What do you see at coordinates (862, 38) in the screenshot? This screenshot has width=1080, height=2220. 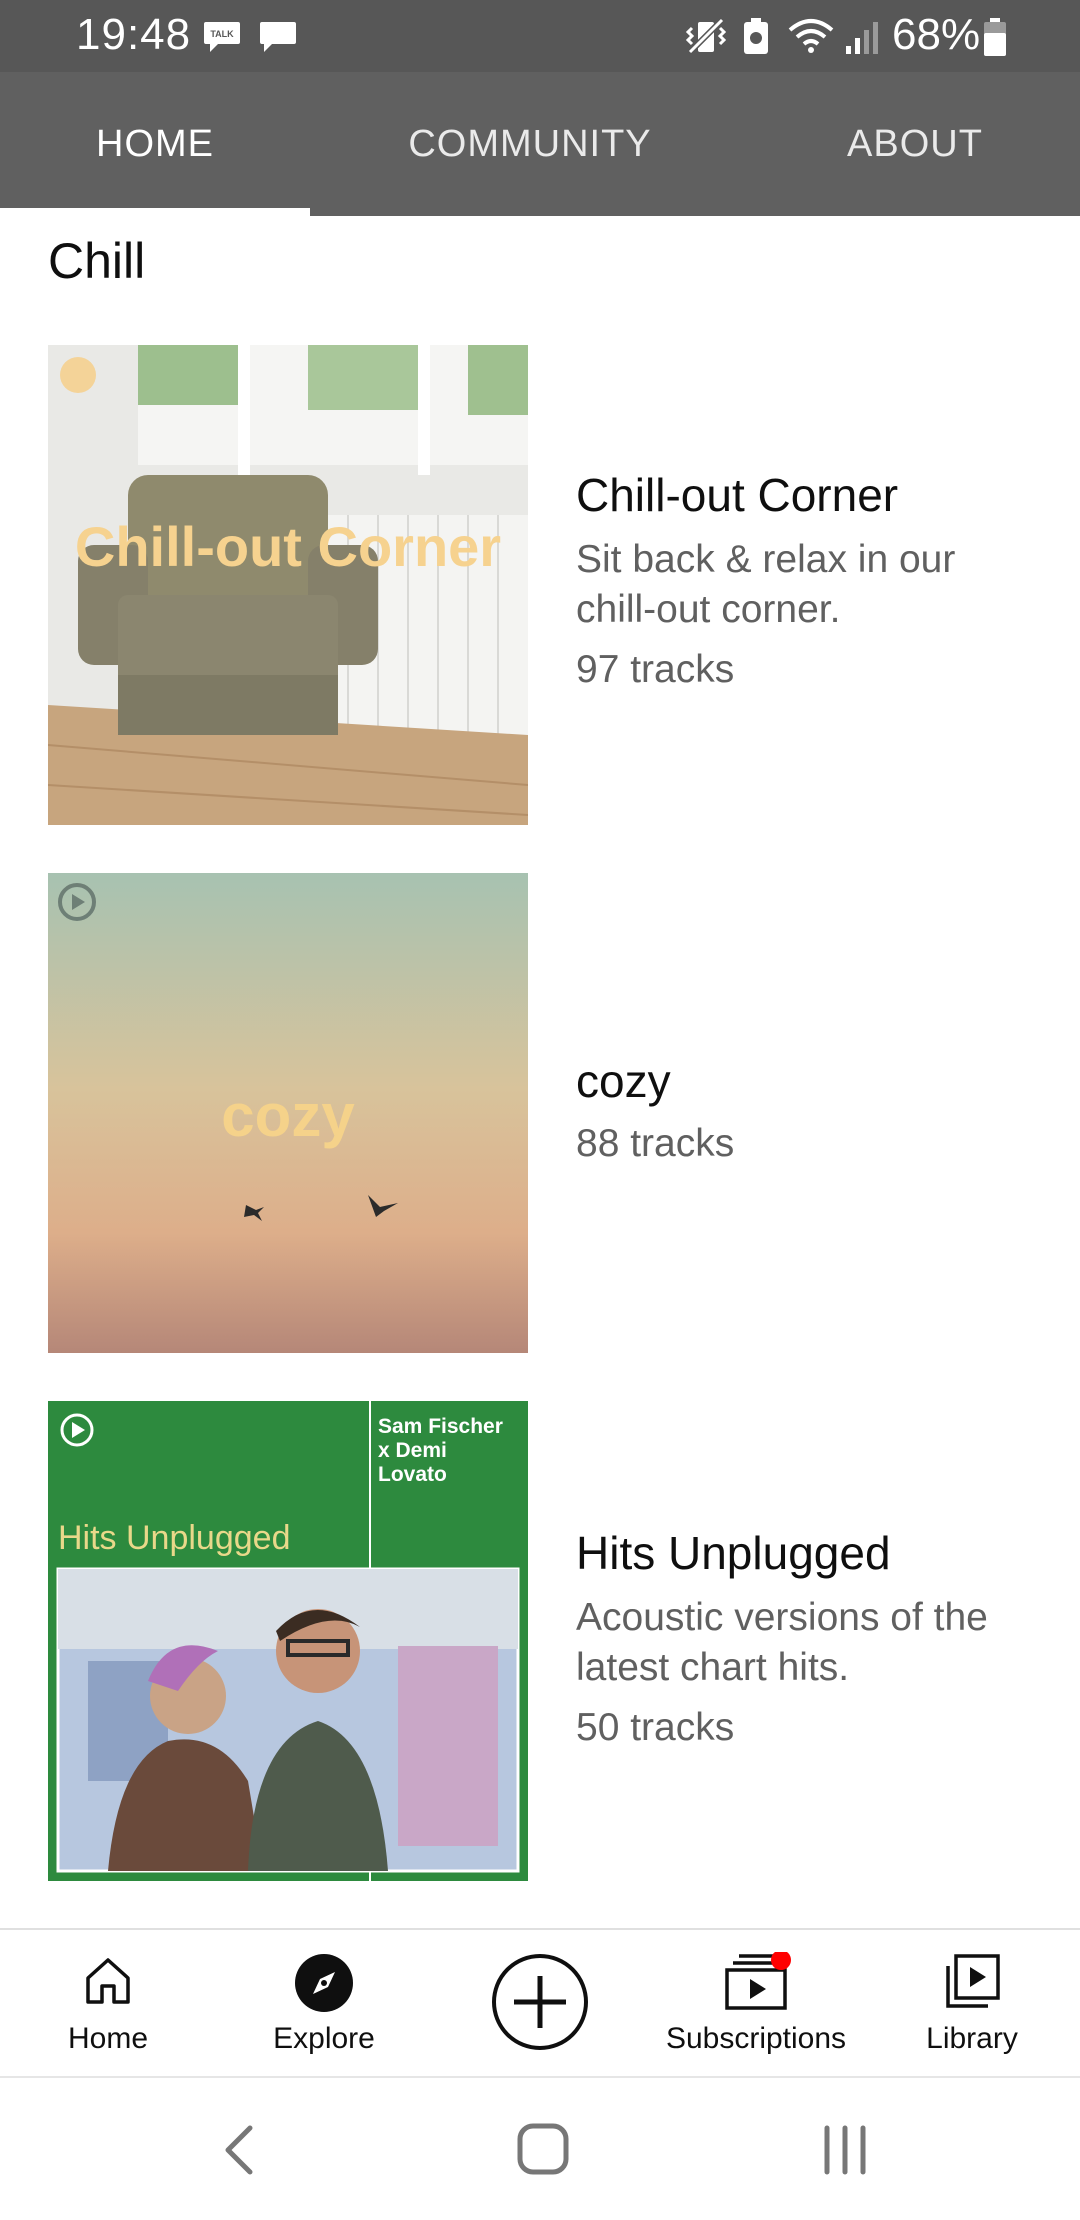 I see `signal-icon` at bounding box center [862, 38].